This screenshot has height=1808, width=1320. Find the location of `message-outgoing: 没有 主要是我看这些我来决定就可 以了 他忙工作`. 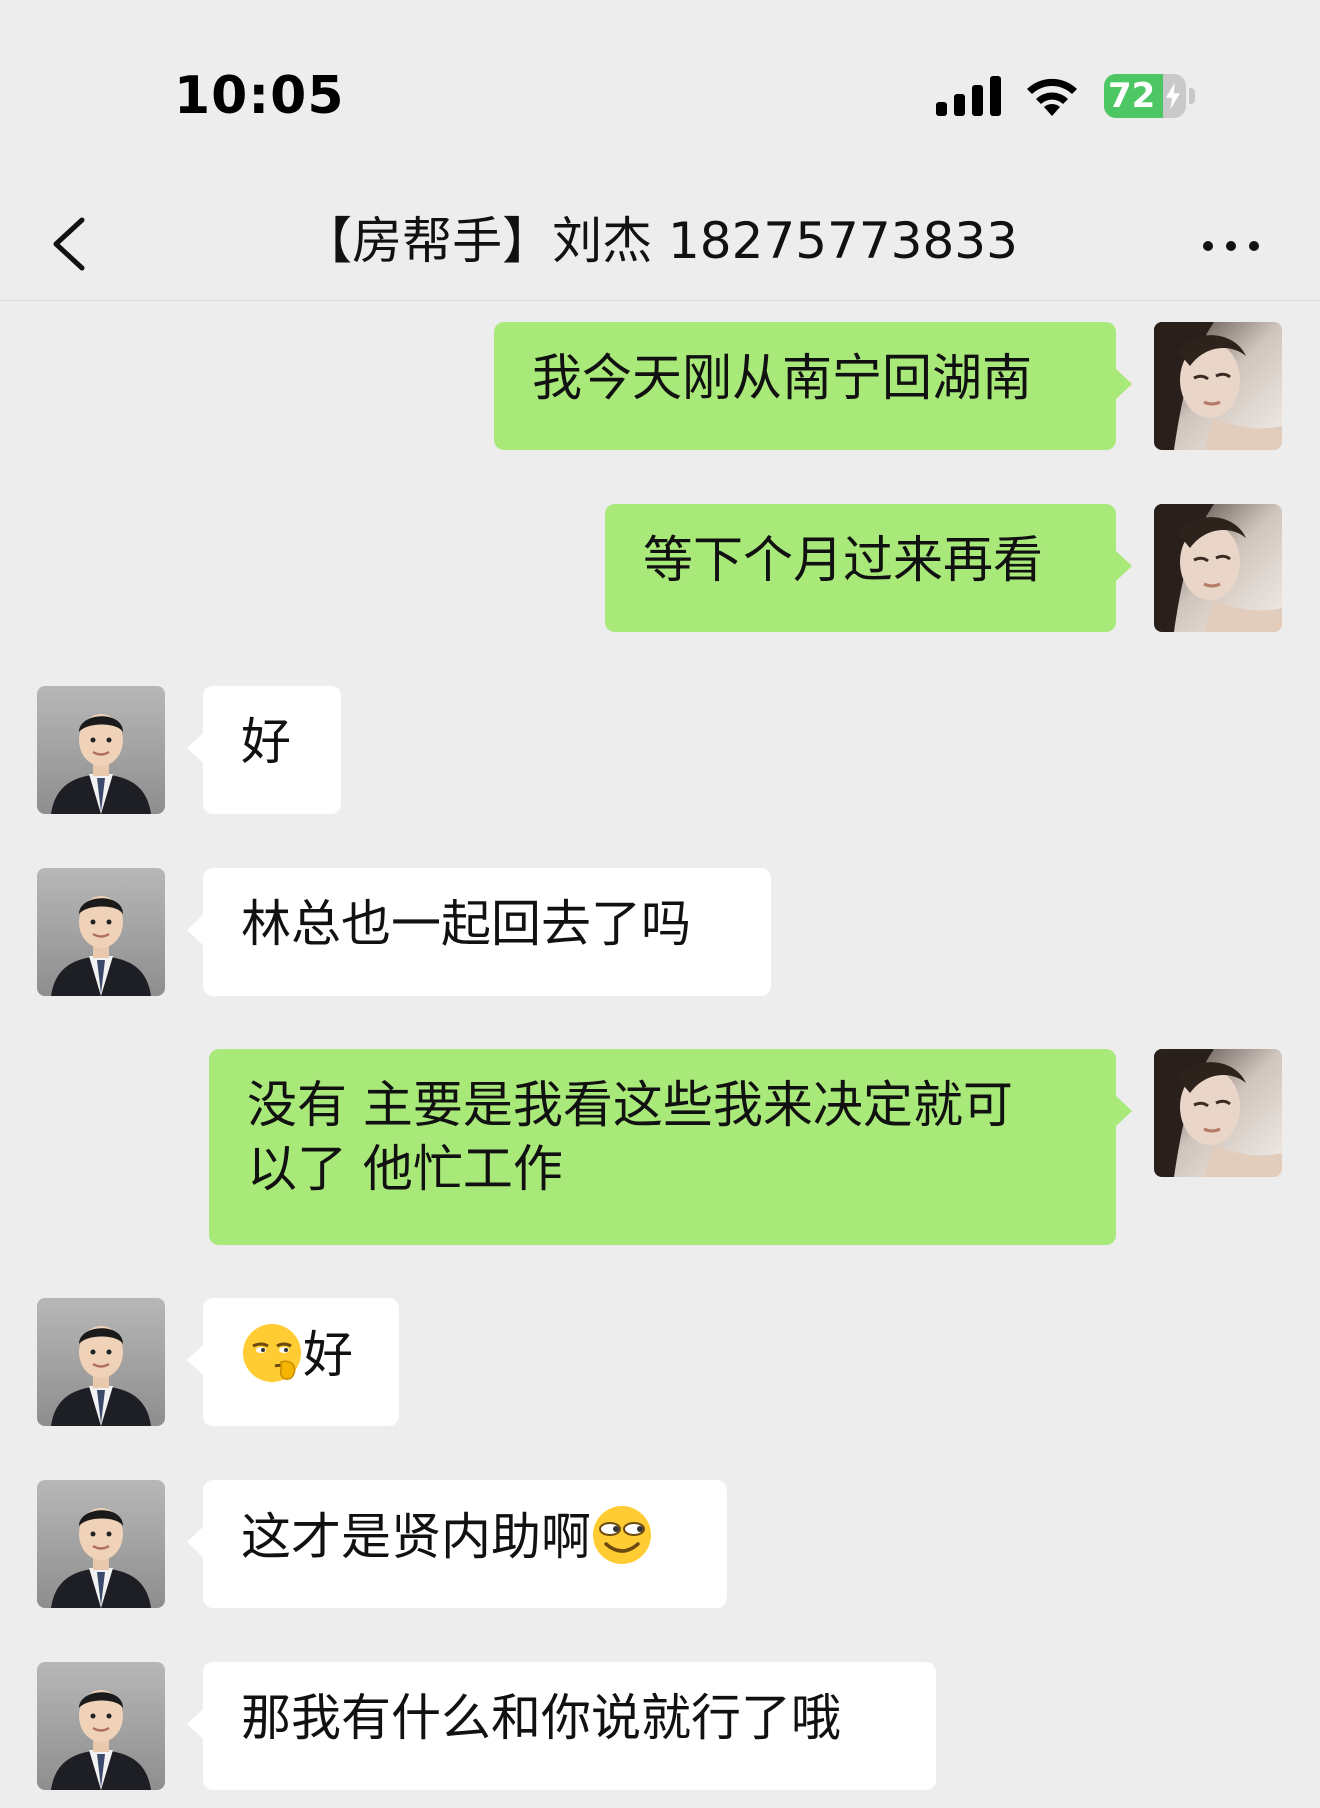

message-outgoing: 没有 主要是我看这些我来决定就可 以了 他忙工作 is located at coordinates (660, 1147).